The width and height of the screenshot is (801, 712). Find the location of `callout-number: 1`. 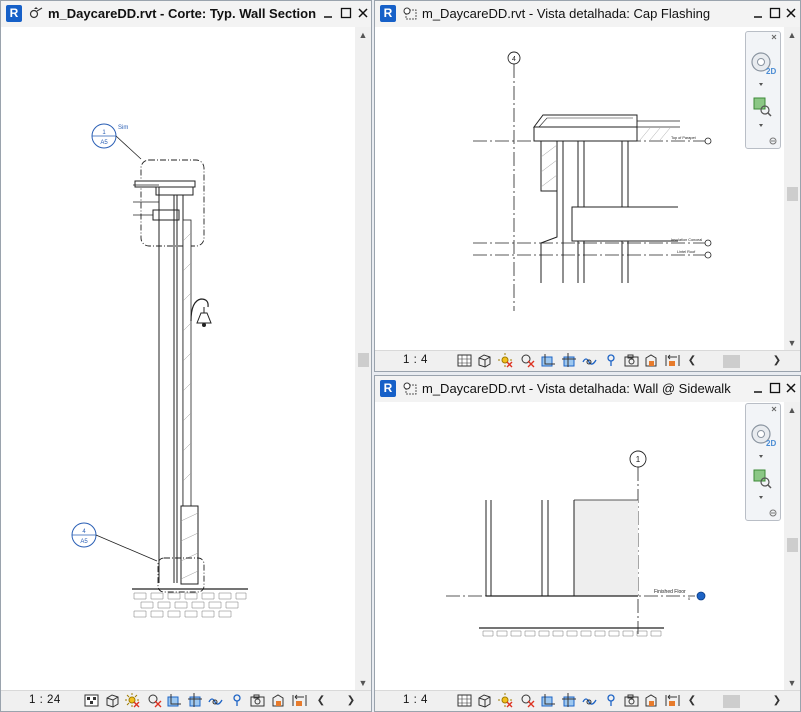

callout-number: 1 is located at coordinates (104, 133).